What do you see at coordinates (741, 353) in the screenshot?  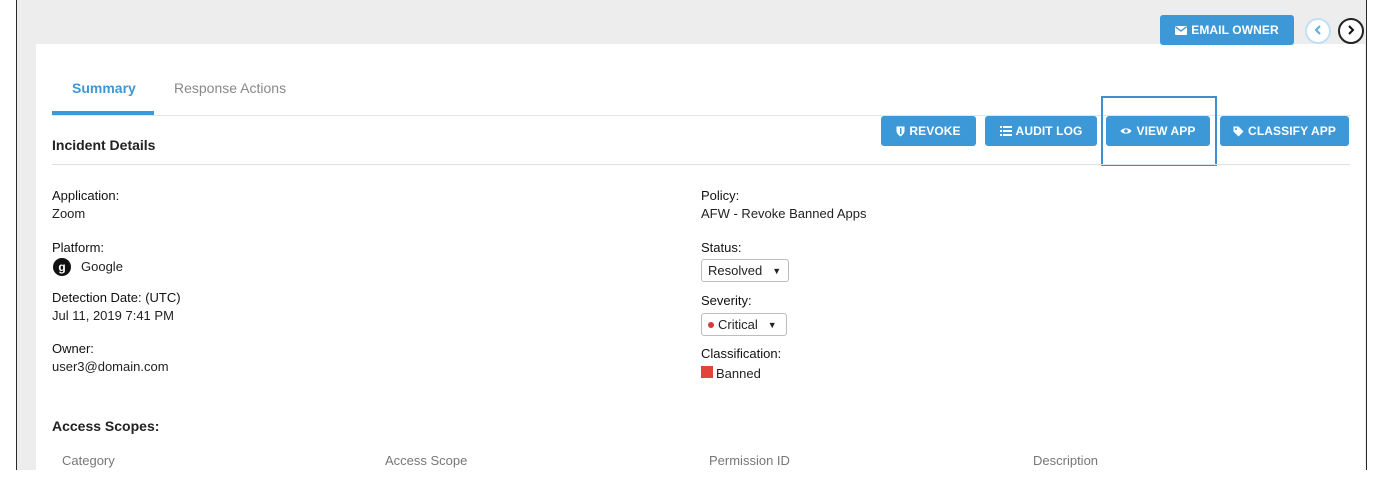 I see `classification-label: Classification:` at bounding box center [741, 353].